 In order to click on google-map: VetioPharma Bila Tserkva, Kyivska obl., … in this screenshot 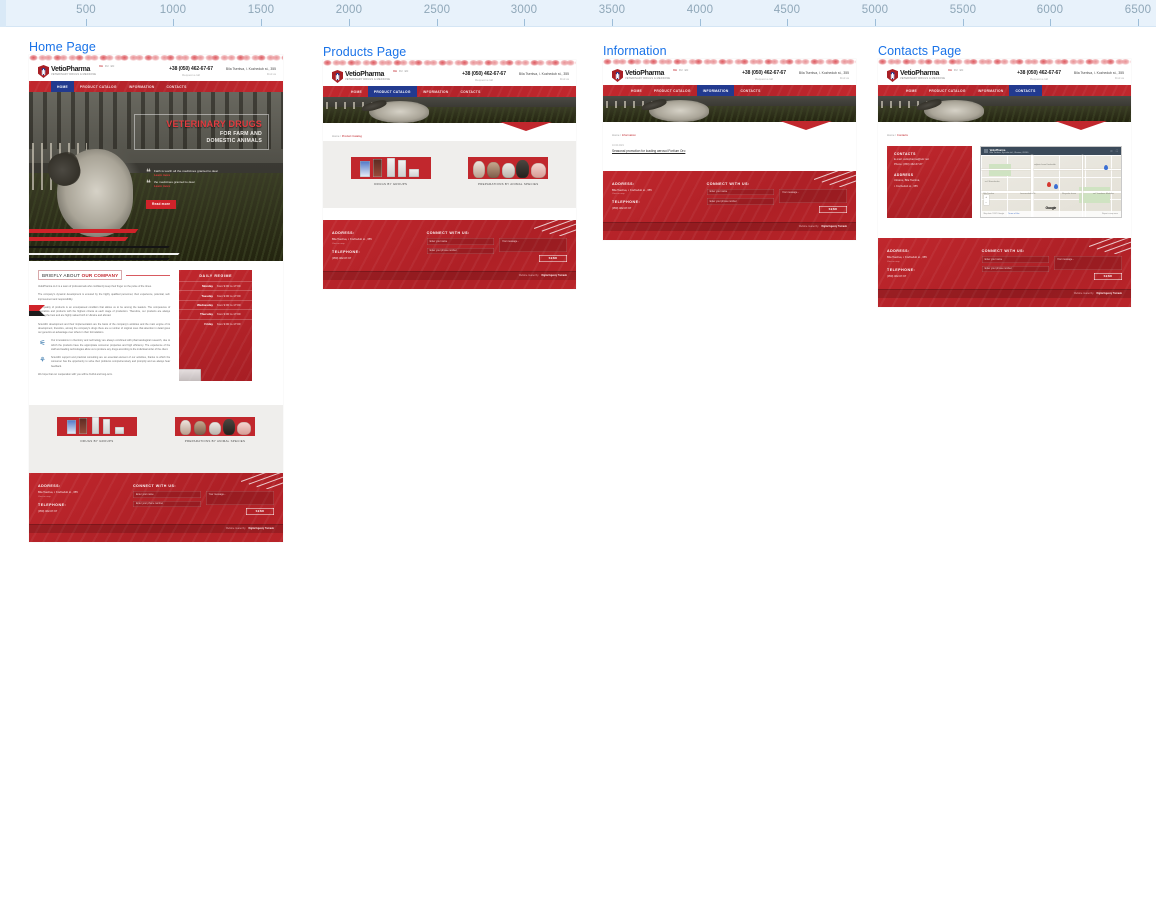, I will do `click(1050, 182)`.